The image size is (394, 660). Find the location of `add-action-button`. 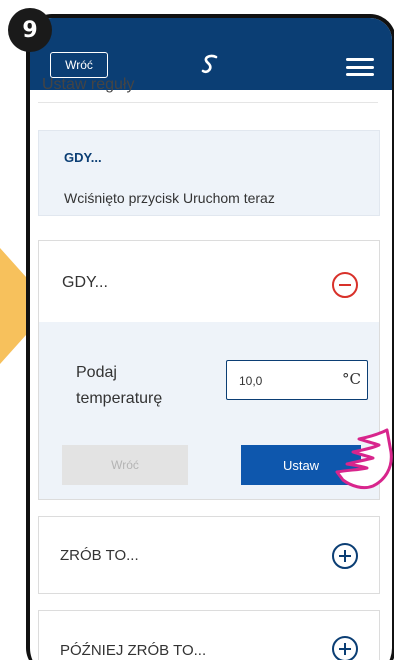

add-action-button is located at coordinates (345, 556).